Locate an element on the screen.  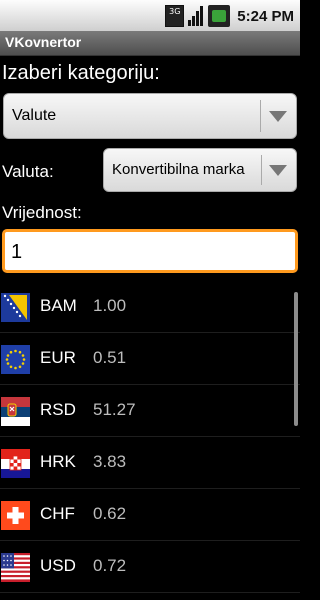
network-3g-icon: 3G is located at coordinates (175, 16).